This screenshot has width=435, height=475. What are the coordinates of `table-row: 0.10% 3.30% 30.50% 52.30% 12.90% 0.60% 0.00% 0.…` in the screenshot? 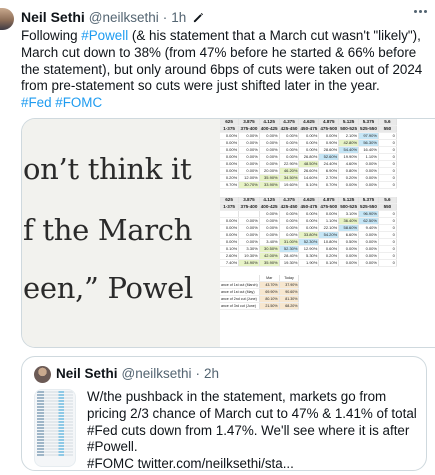 It's located at (308, 249).